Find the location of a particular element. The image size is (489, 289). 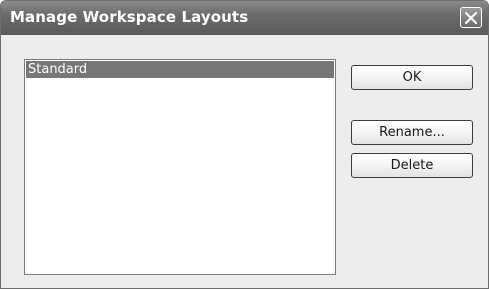

title-bar: Manage Workspace Layouts is located at coordinates (244, 18).